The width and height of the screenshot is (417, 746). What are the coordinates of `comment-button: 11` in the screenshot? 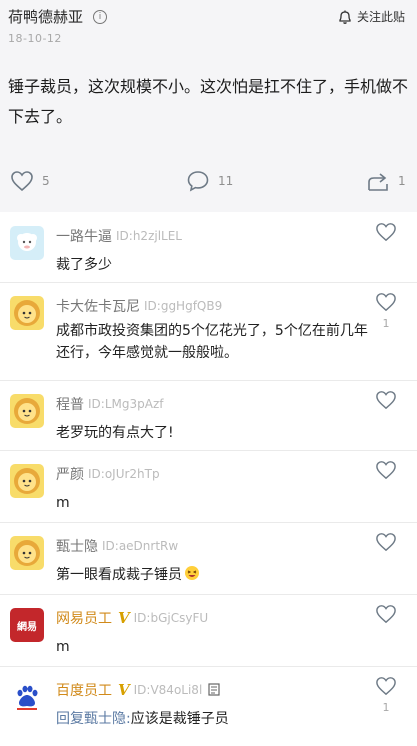 It's located at (209, 181).